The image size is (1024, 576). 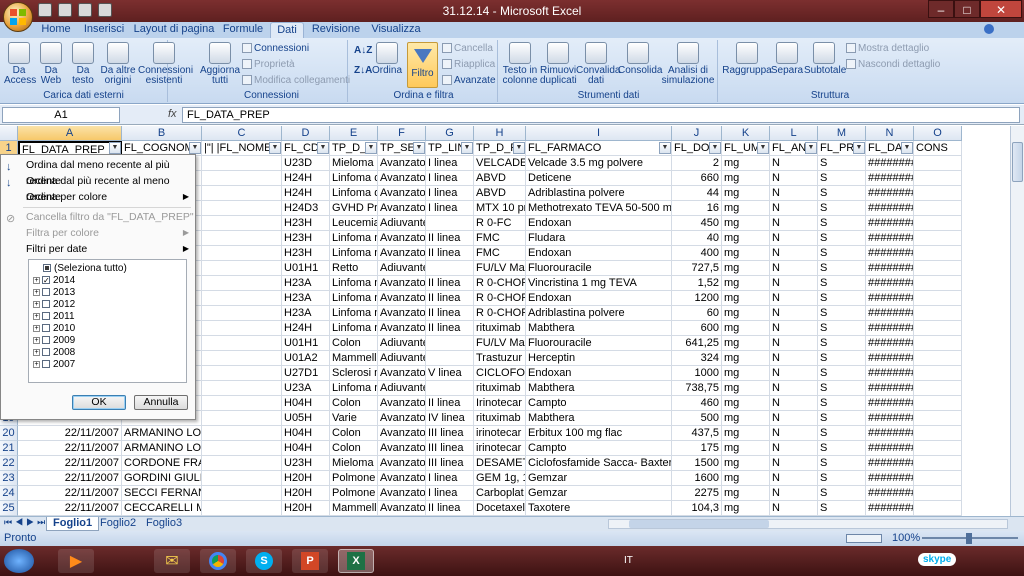 What do you see at coordinates (9, 463) in the screenshot?
I see `row-header: 22` at bounding box center [9, 463].